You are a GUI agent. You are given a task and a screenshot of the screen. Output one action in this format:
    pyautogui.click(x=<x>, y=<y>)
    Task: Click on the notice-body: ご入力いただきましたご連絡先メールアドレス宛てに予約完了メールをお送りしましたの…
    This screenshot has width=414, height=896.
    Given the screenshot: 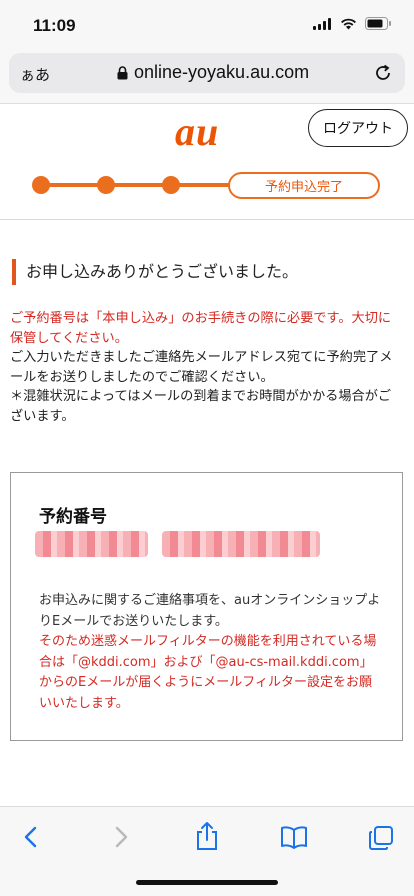 What is the action you would take?
    pyautogui.click(x=201, y=367)
    